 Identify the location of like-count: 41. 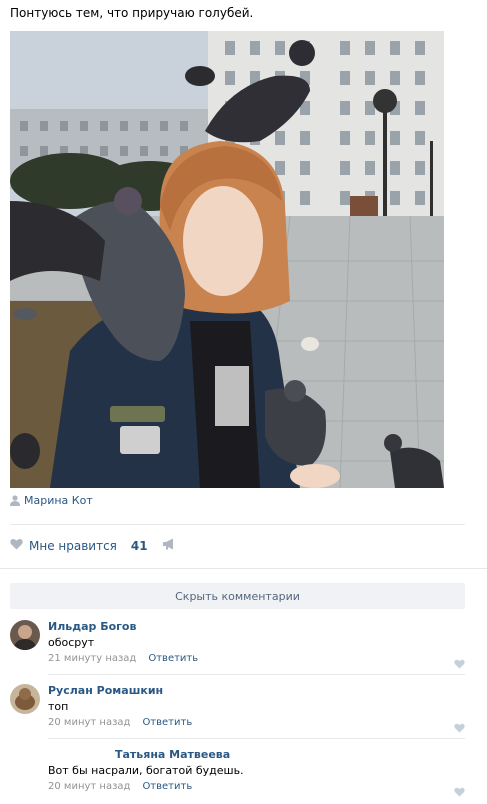
(139, 545).